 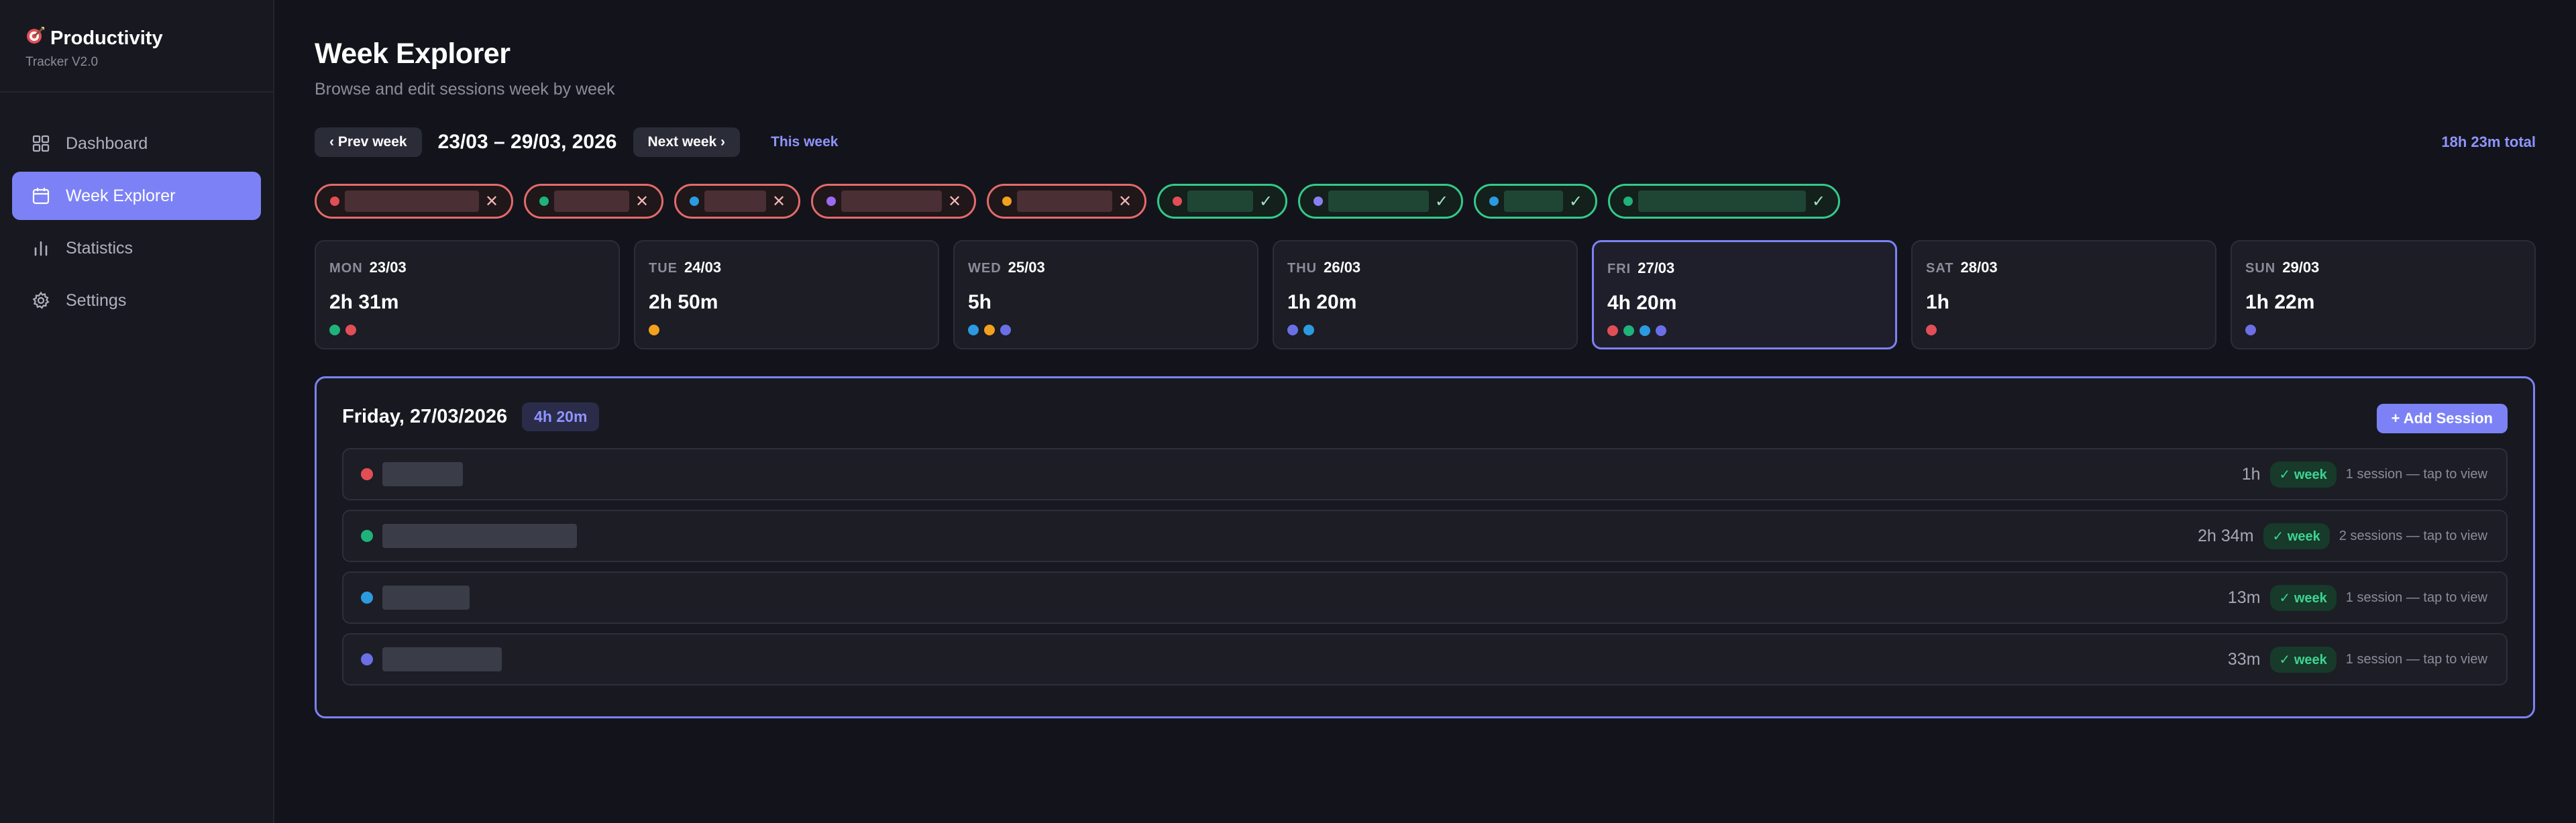 I want to click on day-card-fri: FRI 27/03 4h 20m, so click(x=1744, y=294).